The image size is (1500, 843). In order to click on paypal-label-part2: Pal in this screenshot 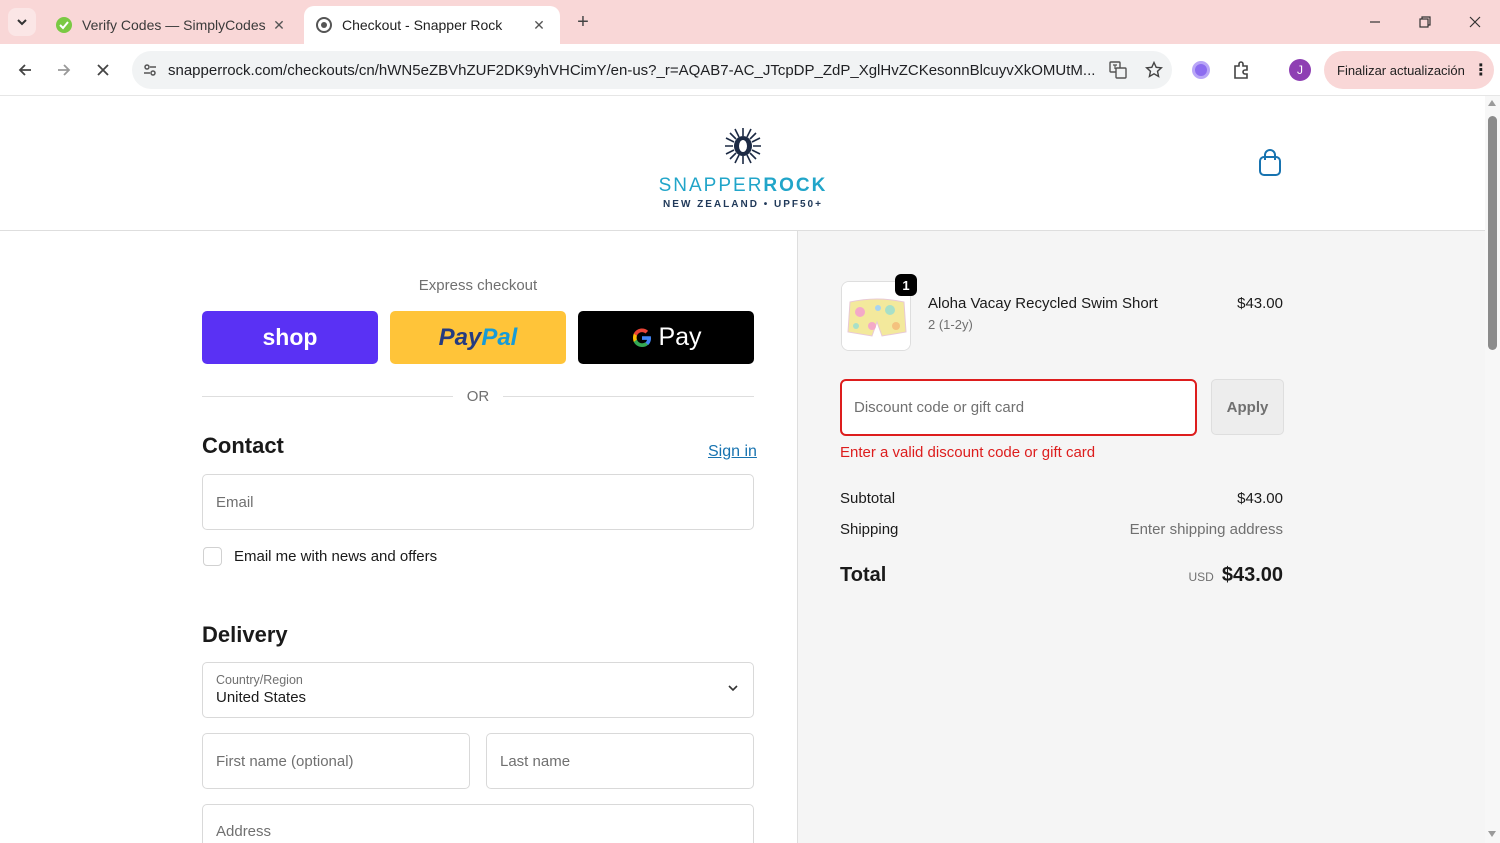, I will do `click(499, 337)`.